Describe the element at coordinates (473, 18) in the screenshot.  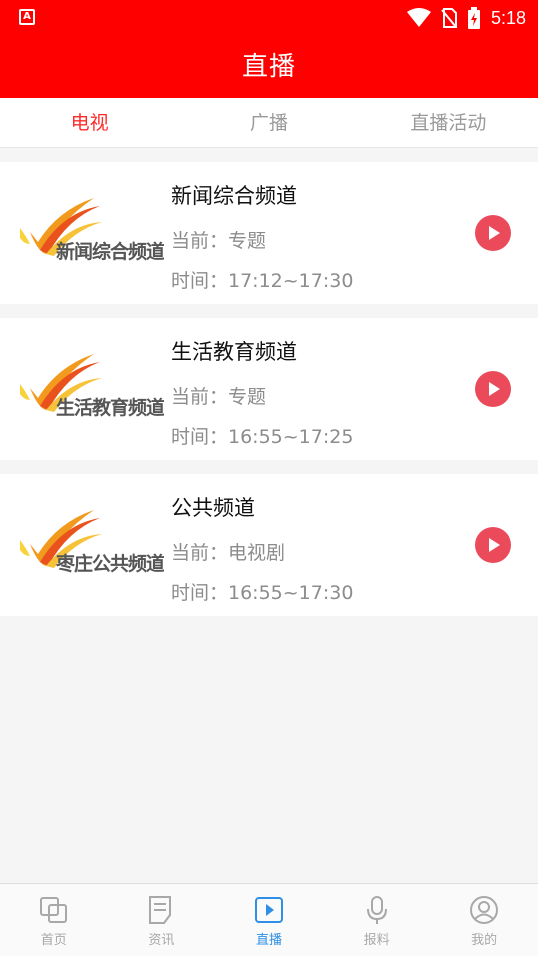
I see `battery-charging-icon` at that location.